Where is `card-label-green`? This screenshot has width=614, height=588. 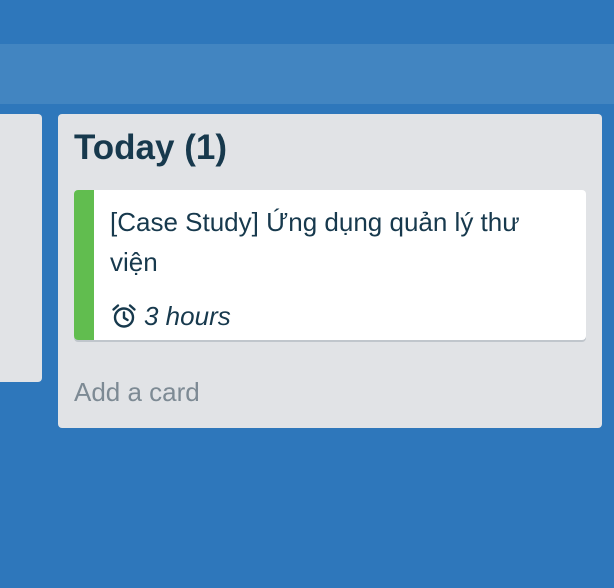
card-label-green is located at coordinates (84, 265).